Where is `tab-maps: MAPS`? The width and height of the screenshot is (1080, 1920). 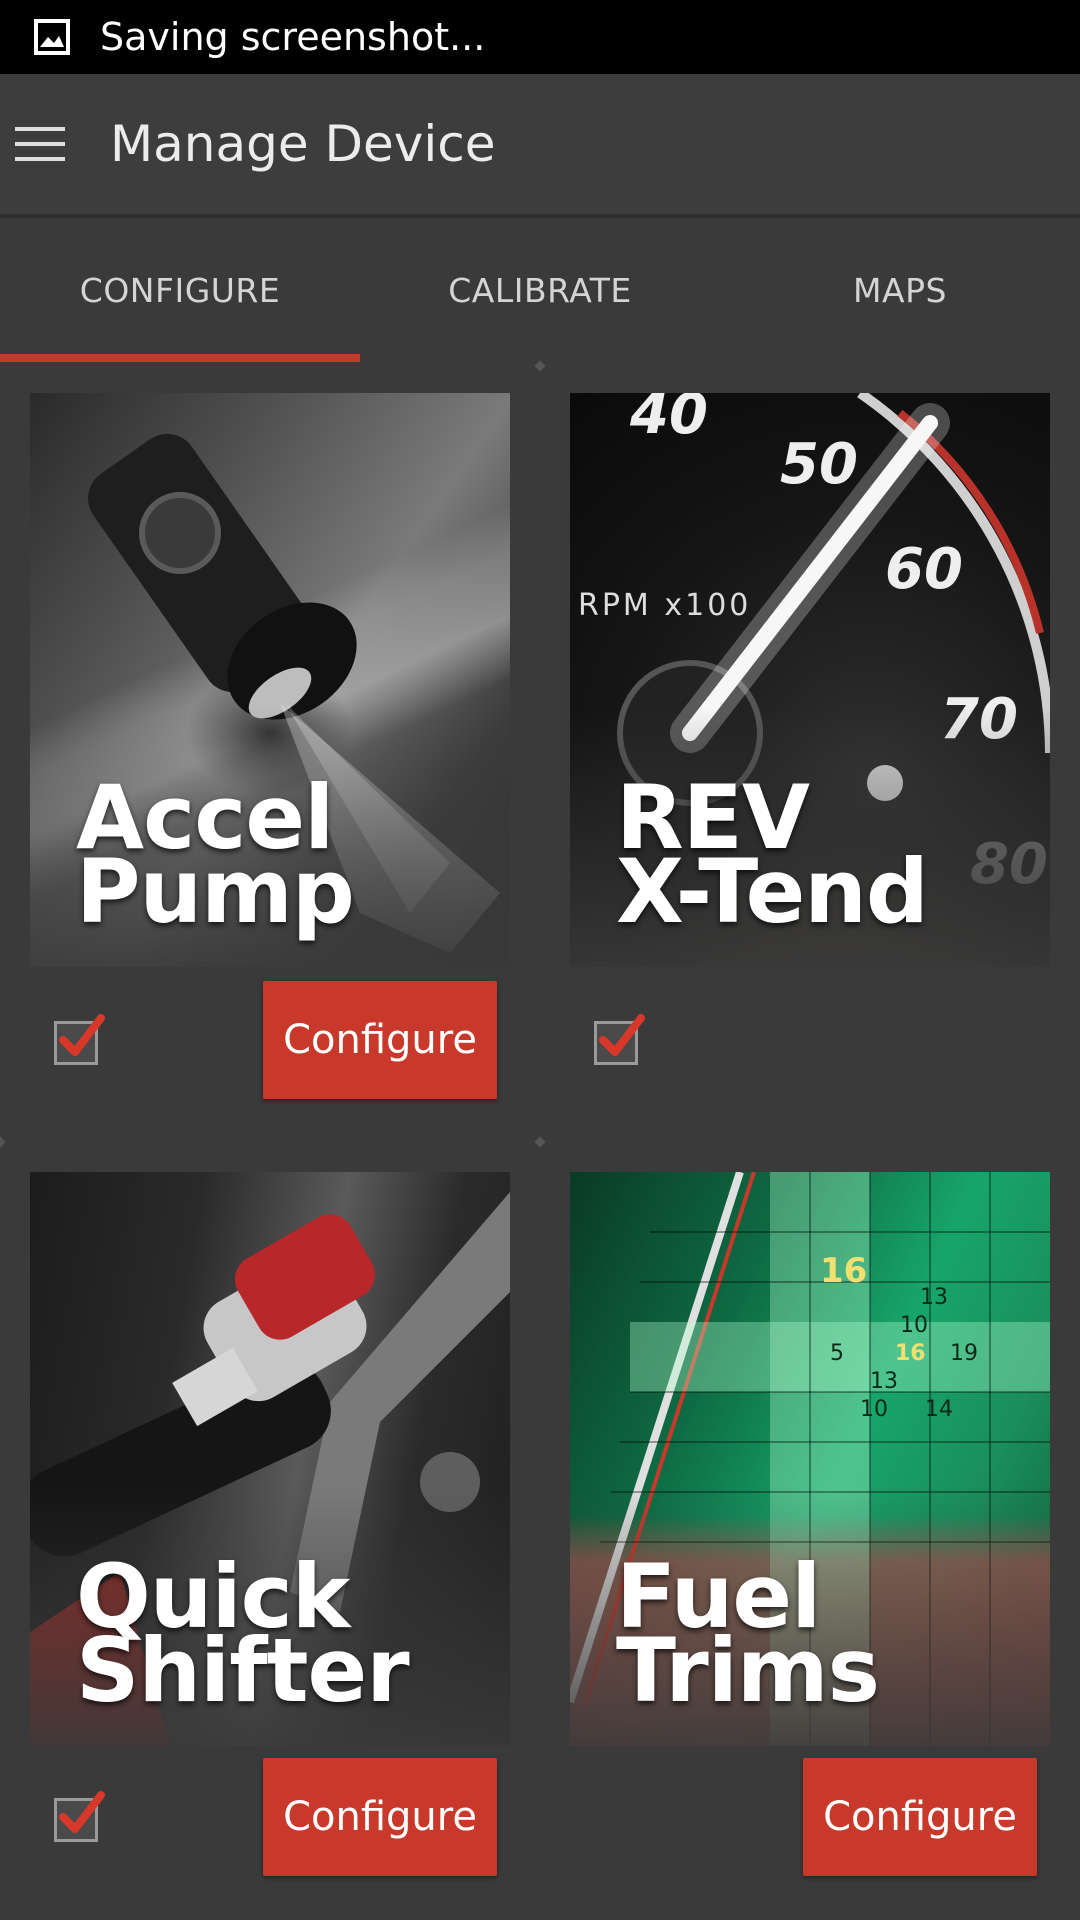 tab-maps: MAPS is located at coordinates (900, 290).